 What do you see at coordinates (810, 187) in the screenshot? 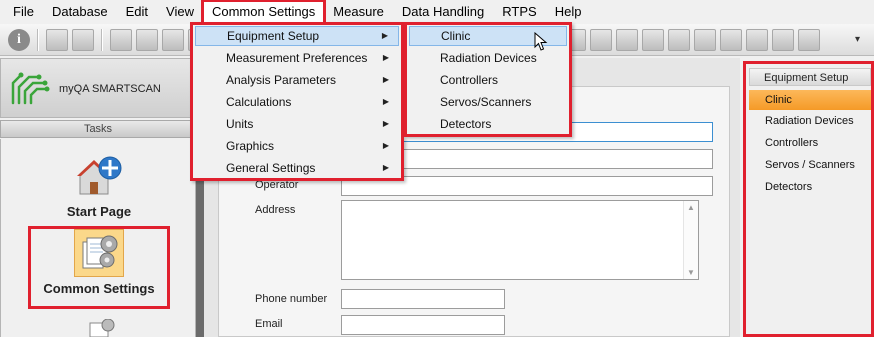
I see `rp-item-detectors: Detectors` at bounding box center [810, 187].